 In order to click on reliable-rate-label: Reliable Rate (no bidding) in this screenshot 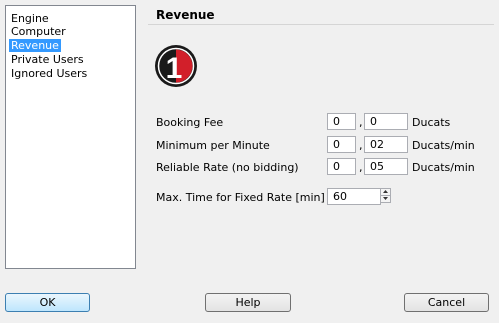, I will do `click(227, 167)`.